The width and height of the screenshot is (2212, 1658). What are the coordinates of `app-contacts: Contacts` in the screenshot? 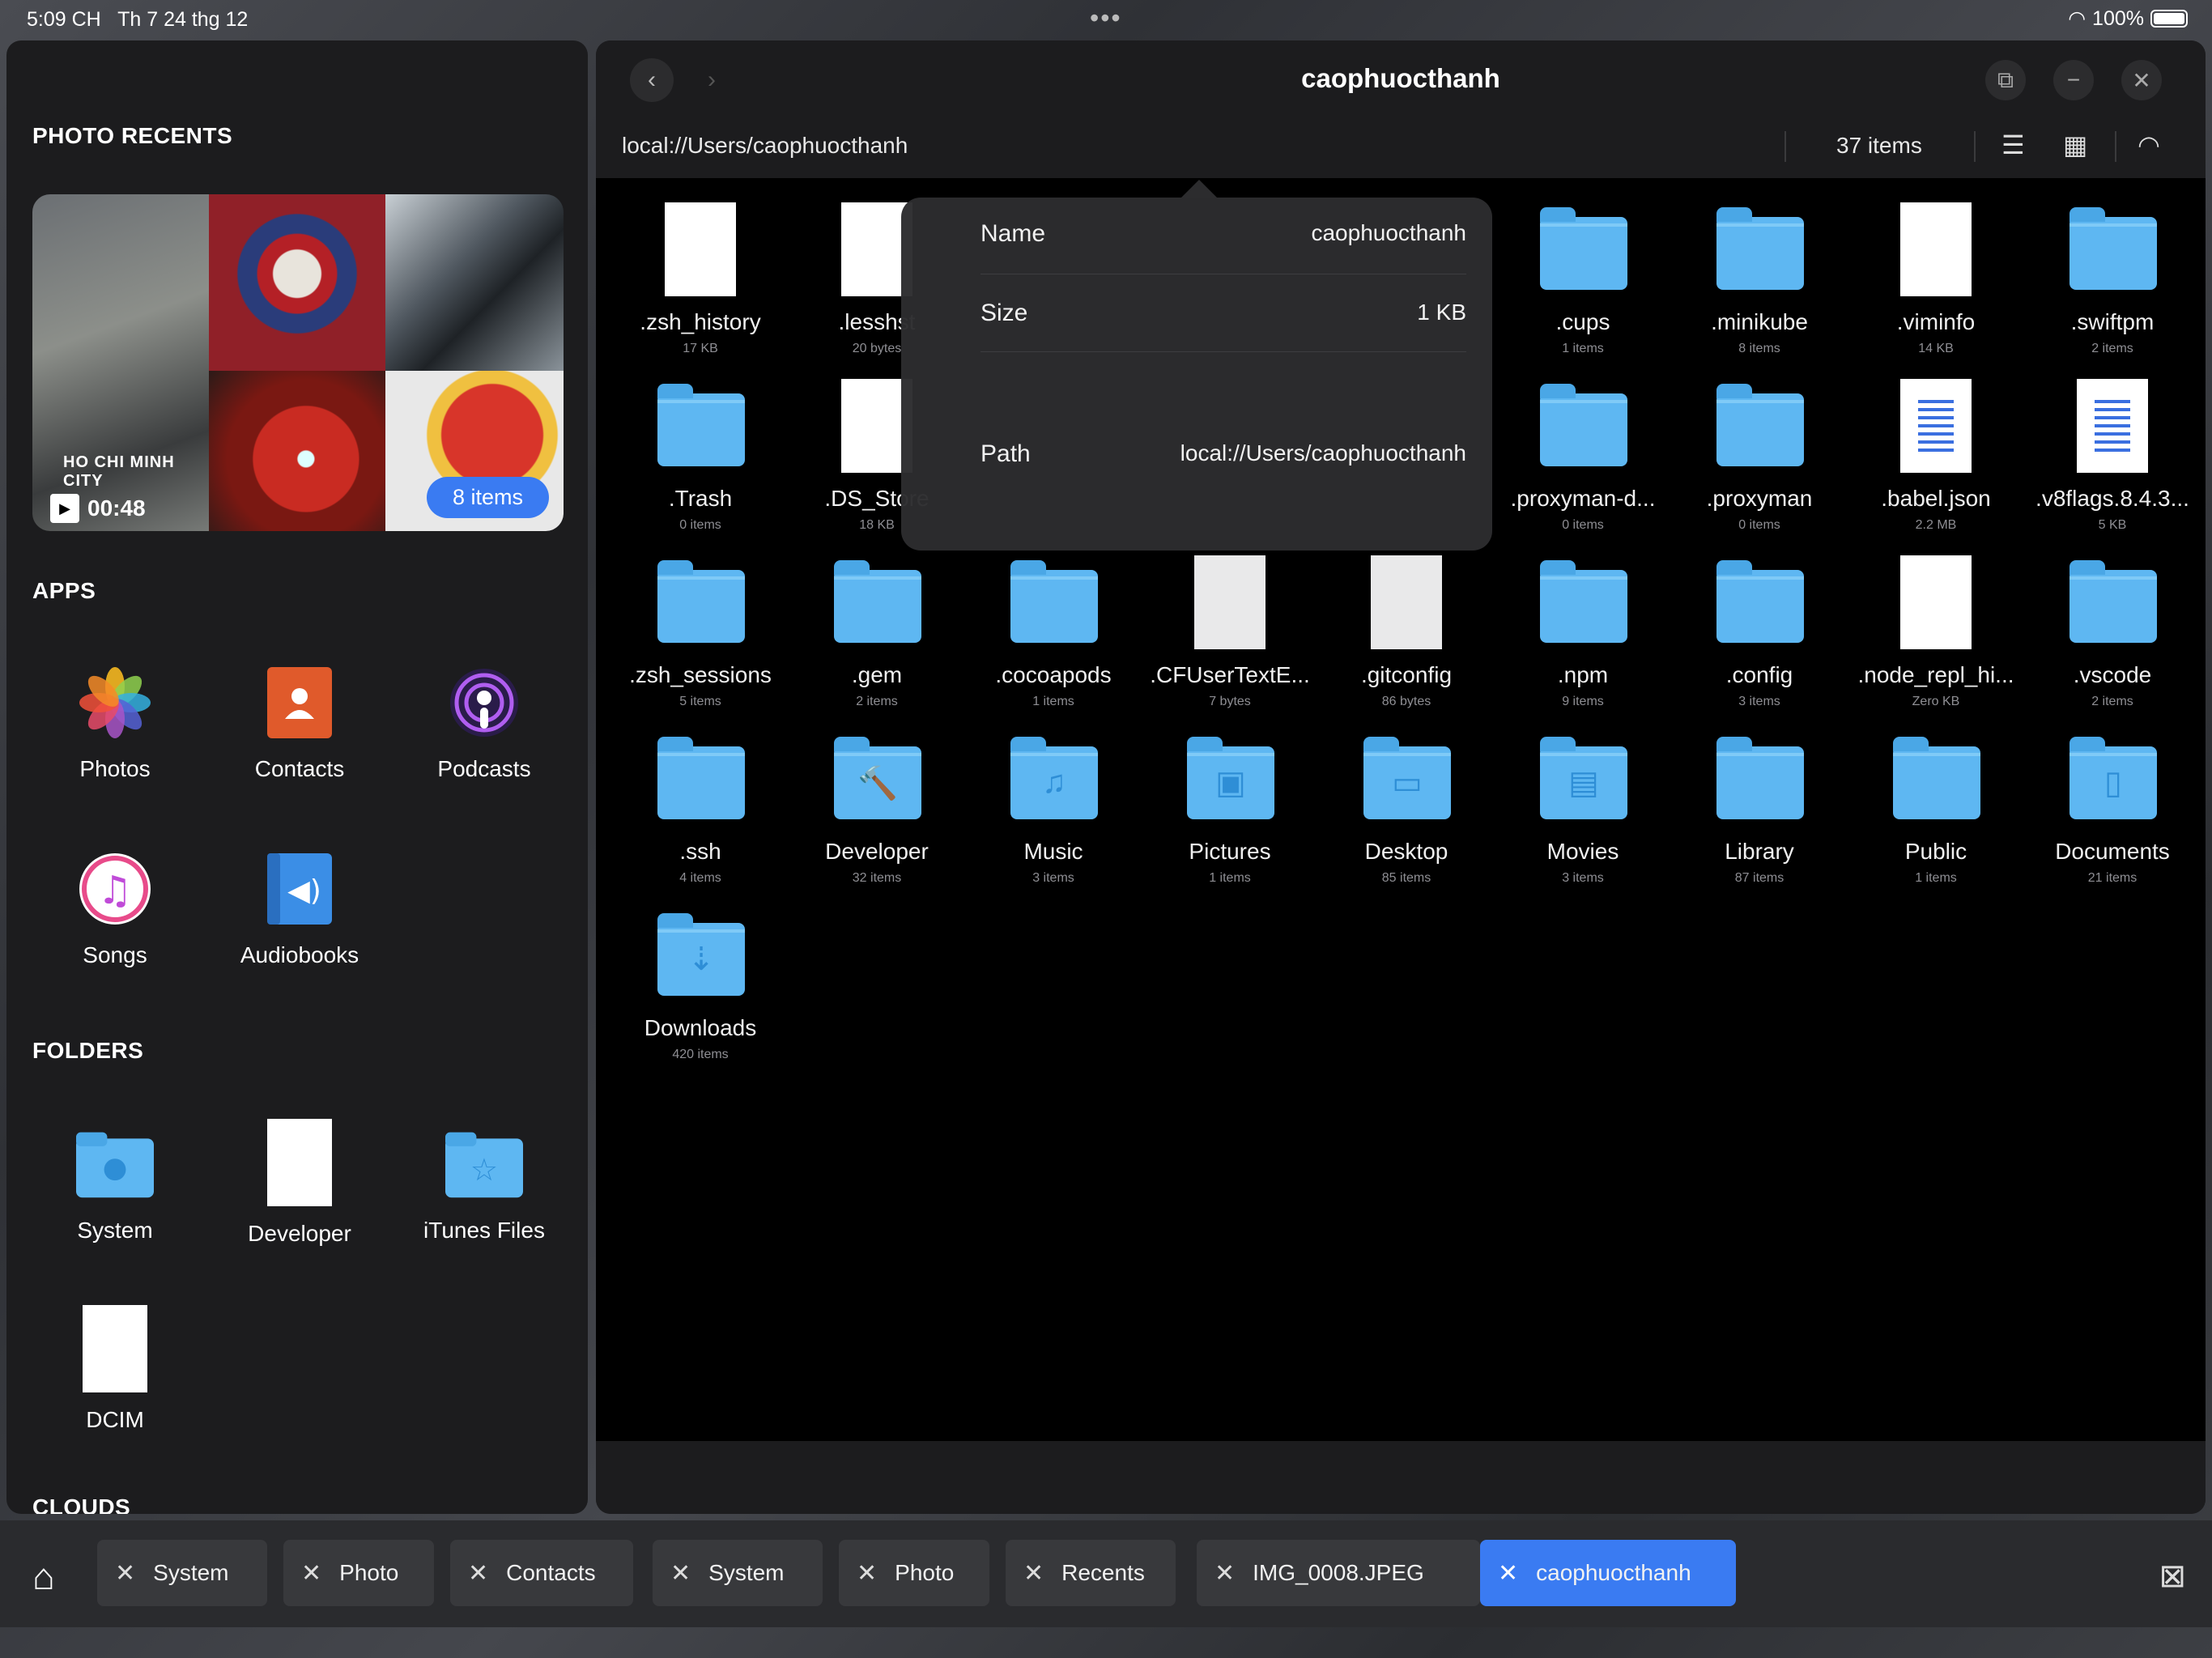 It's located at (300, 723).